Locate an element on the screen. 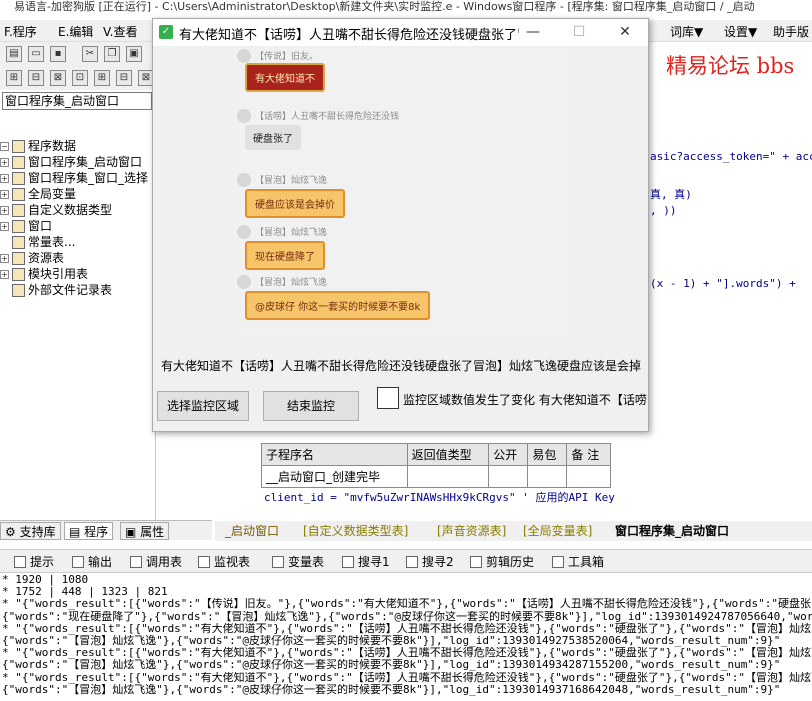  save-icon: ▪ is located at coordinates (58, 54).